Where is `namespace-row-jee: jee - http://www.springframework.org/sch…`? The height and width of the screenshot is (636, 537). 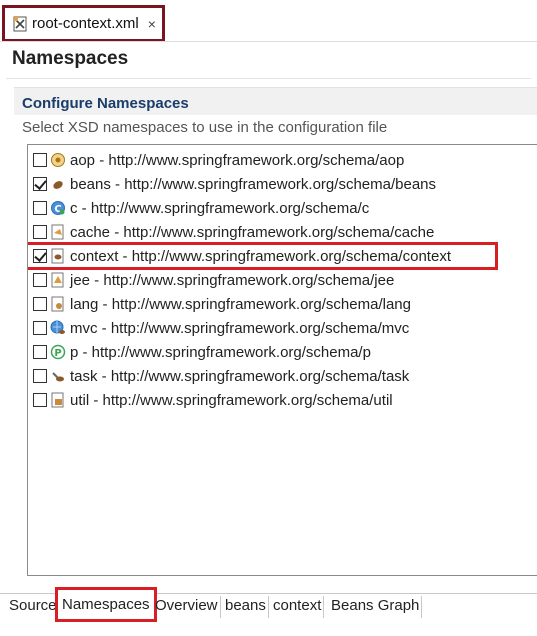 namespace-row-jee: jee - http://www.springframework.org/sch… is located at coordinates (211, 280).